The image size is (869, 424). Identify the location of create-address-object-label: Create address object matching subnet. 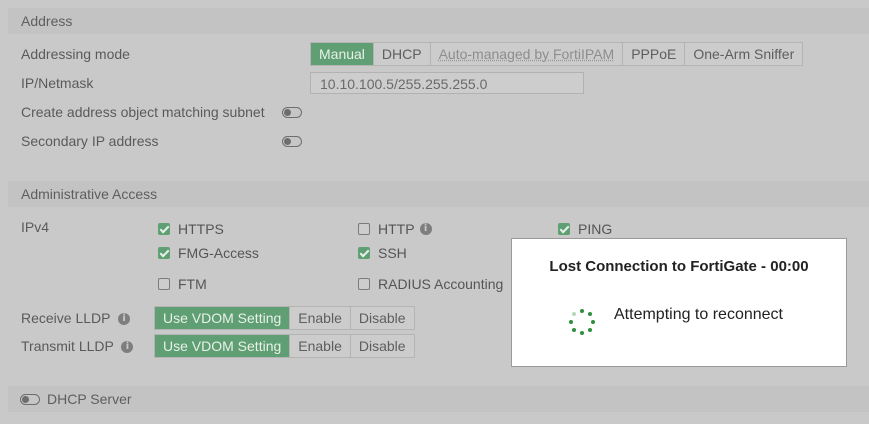
(143, 112).